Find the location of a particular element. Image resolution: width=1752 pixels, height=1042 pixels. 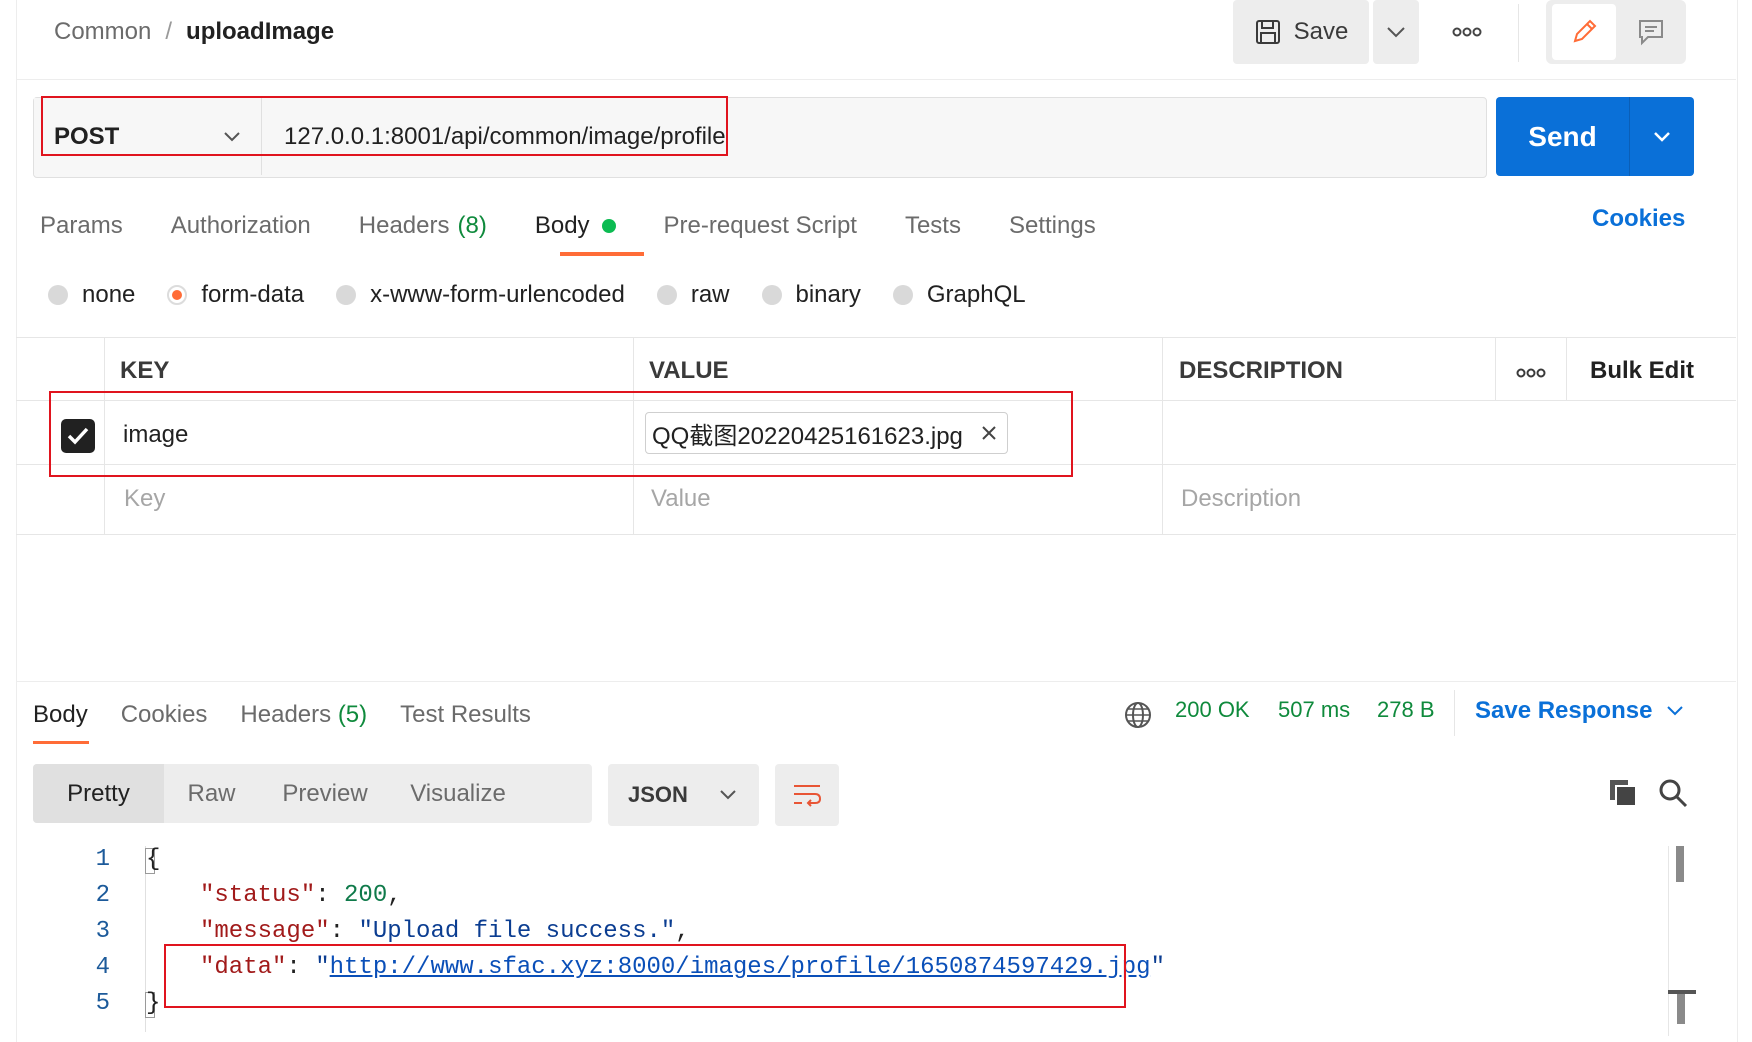

file-chip: QQ截图20220425161623.jpg is located at coordinates (826, 433).